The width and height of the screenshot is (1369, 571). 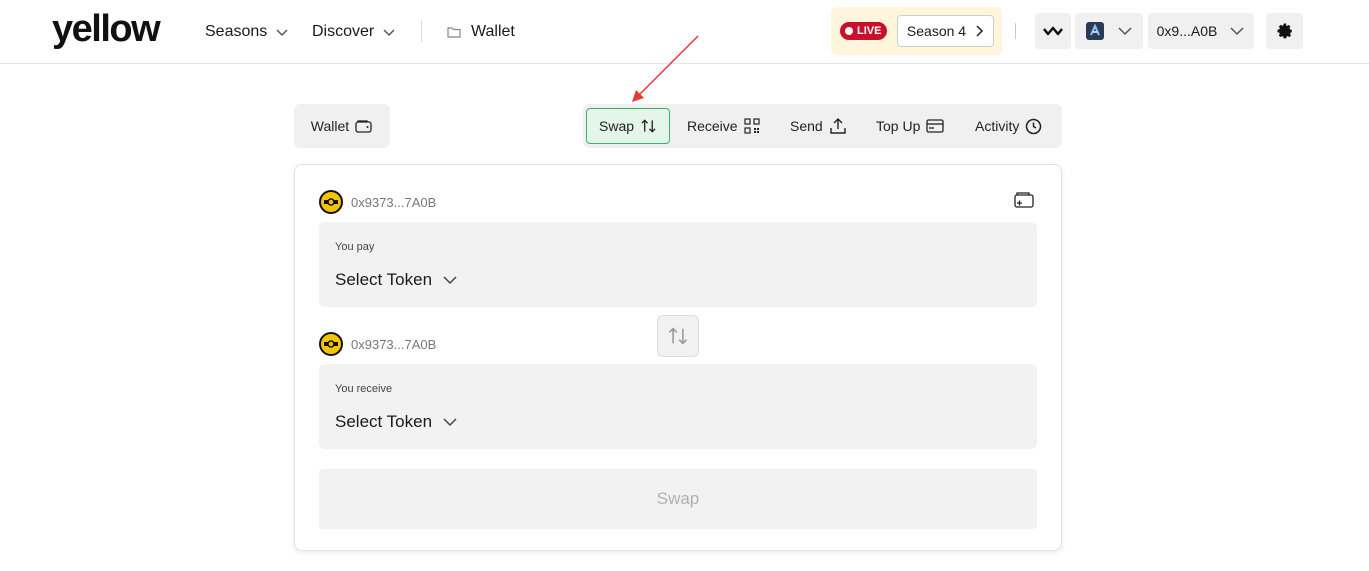 I want to click on flip-tokens-button, so click(x=678, y=336).